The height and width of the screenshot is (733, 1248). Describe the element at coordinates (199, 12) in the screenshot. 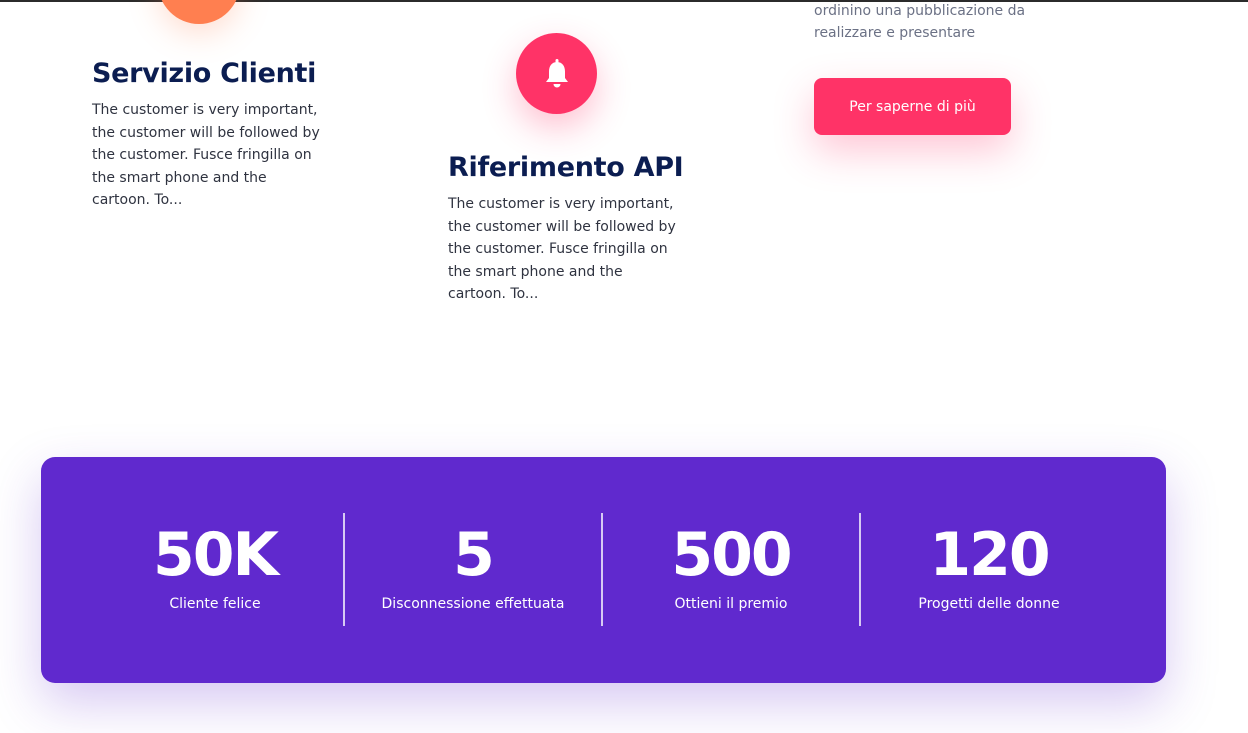

I see `customer-service-icon` at that location.